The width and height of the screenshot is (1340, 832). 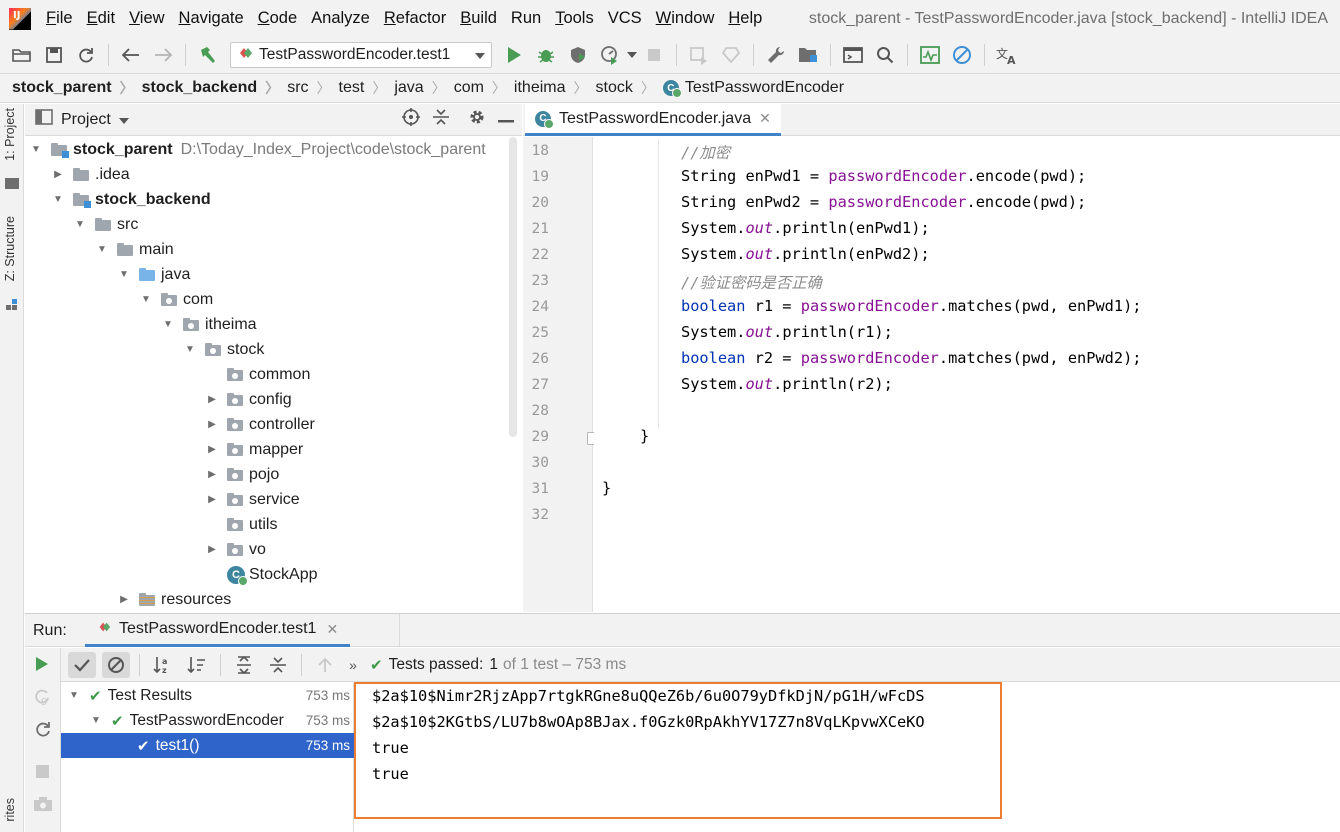 I want to click on tree-node: ▼ itheima, so click(x=209, y=324).